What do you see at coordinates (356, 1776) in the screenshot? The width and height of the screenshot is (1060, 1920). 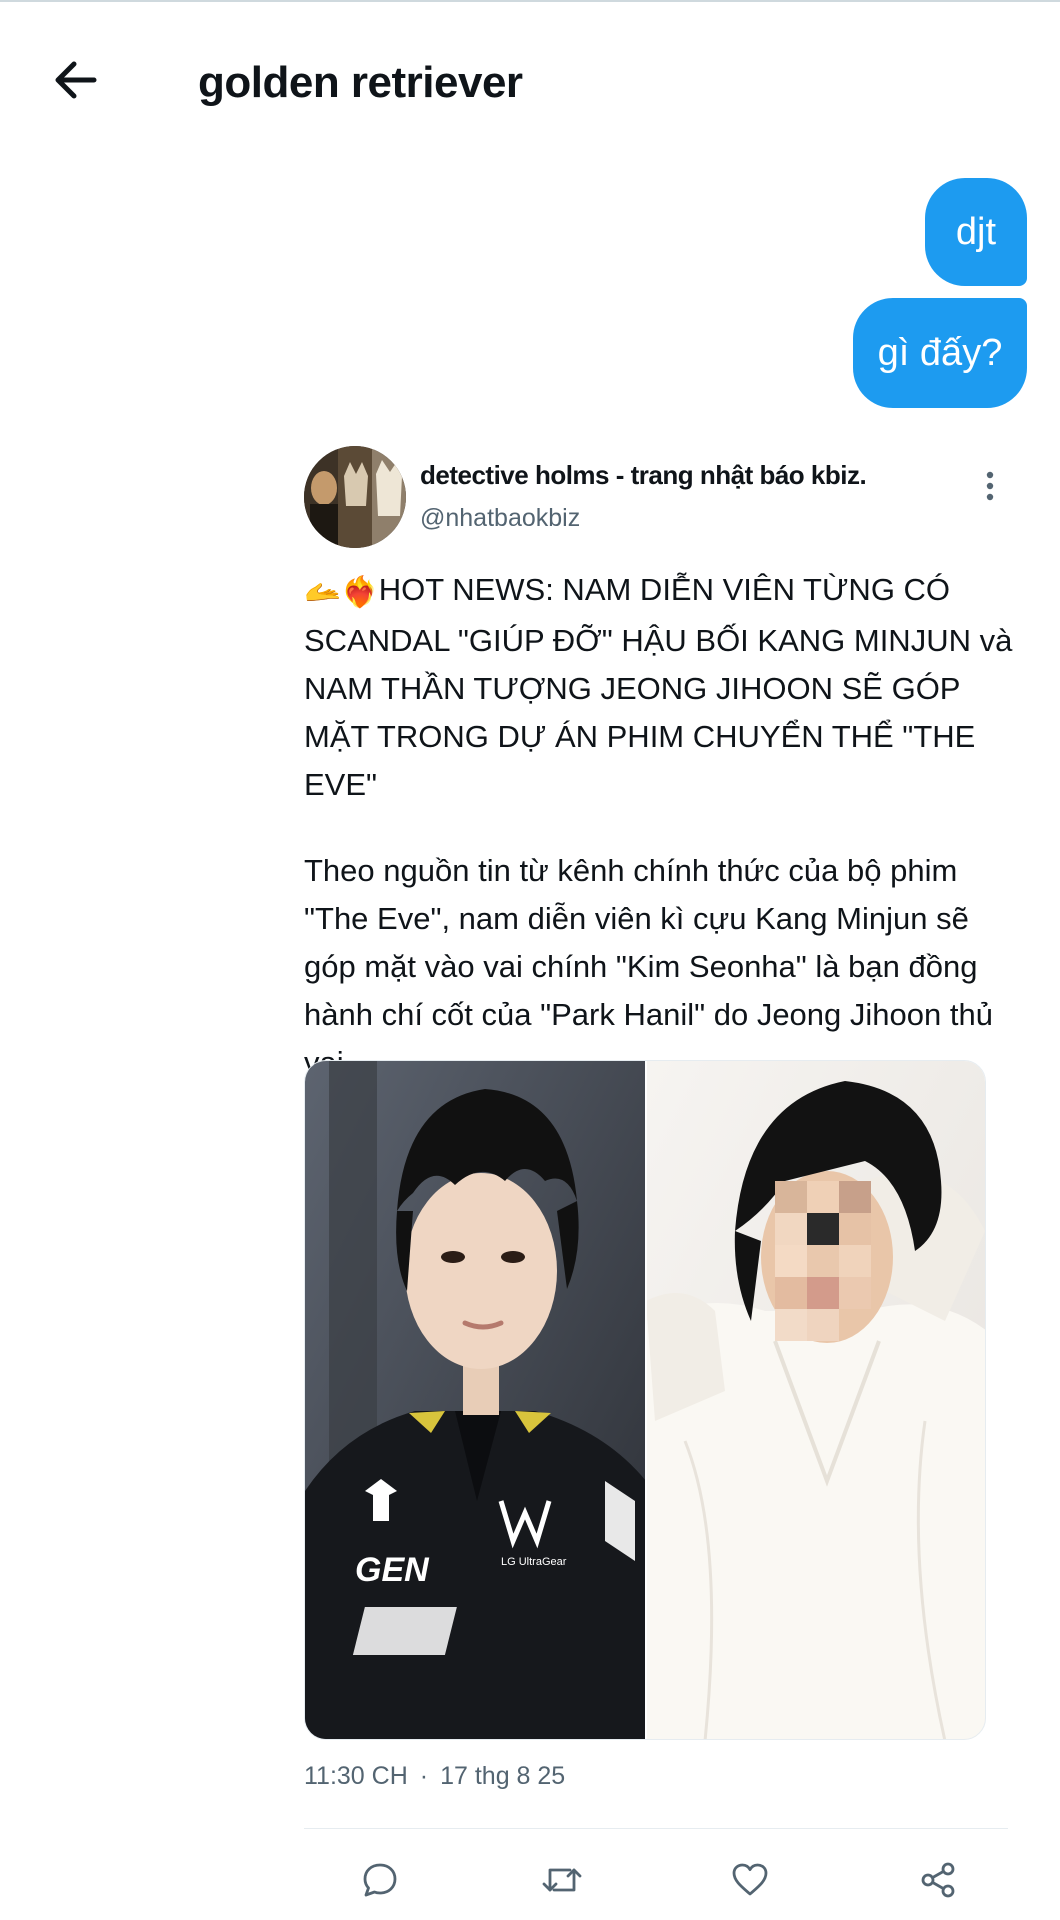 I see `tweet-time: 11:30 CH` at bounding box center [356, 1776].